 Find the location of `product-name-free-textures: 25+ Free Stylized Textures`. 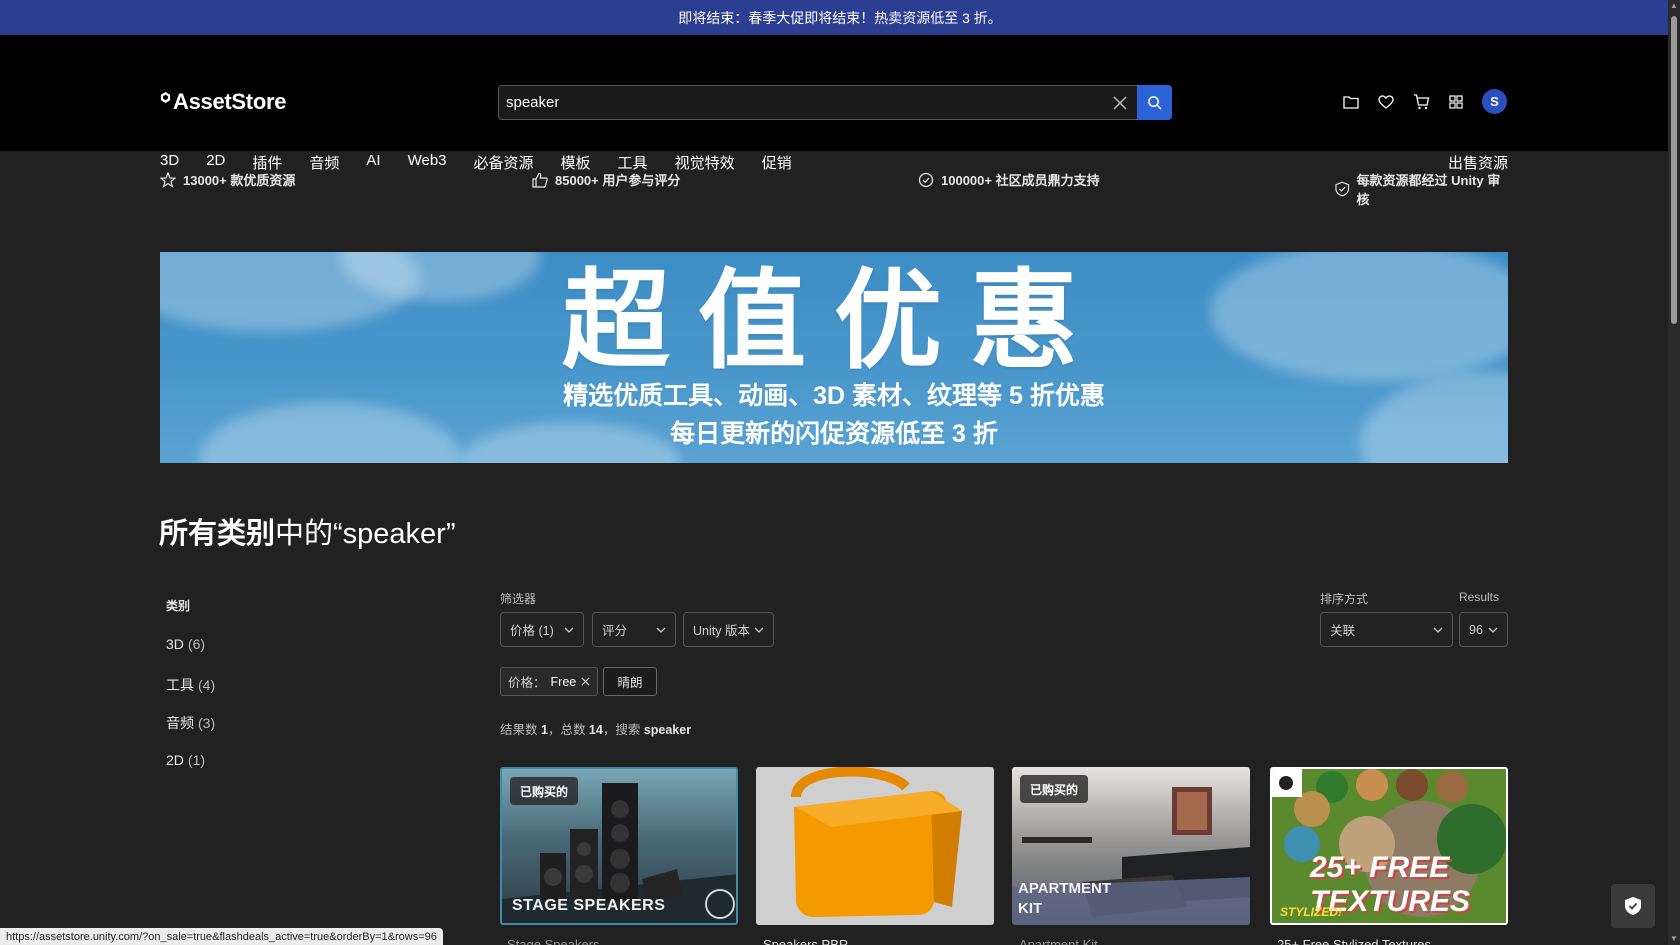

product-name-free-textures: 25+ Free Stylized Textures is located at coordinates (1354, 941).